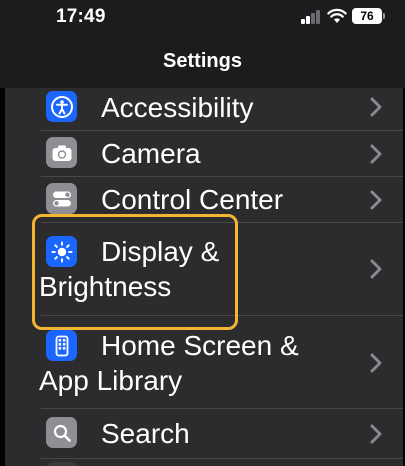  What do you see at coordinates (367, 16) in the screenshot?
I see `battery-indicator: 76` at bounding box center [367, 16].